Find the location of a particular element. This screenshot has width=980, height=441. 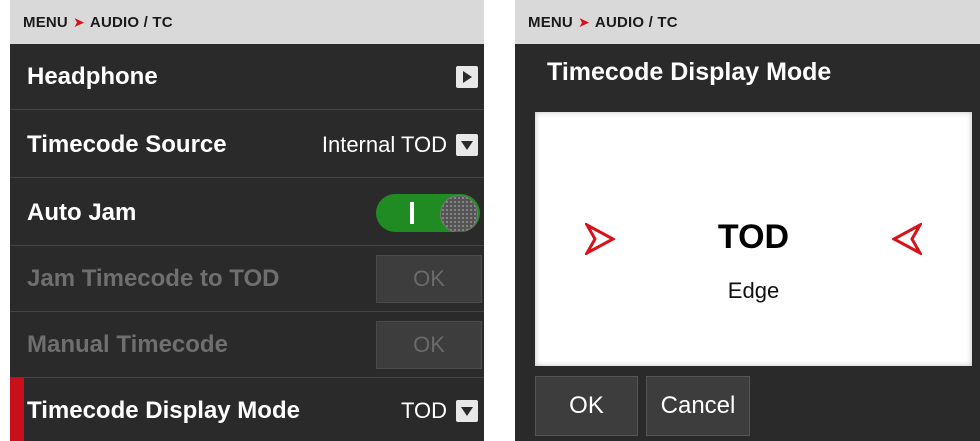

menu-item-jam-timecode-to-tod: Jam Timecode to TOD OK is located at coordinates (247, 279).